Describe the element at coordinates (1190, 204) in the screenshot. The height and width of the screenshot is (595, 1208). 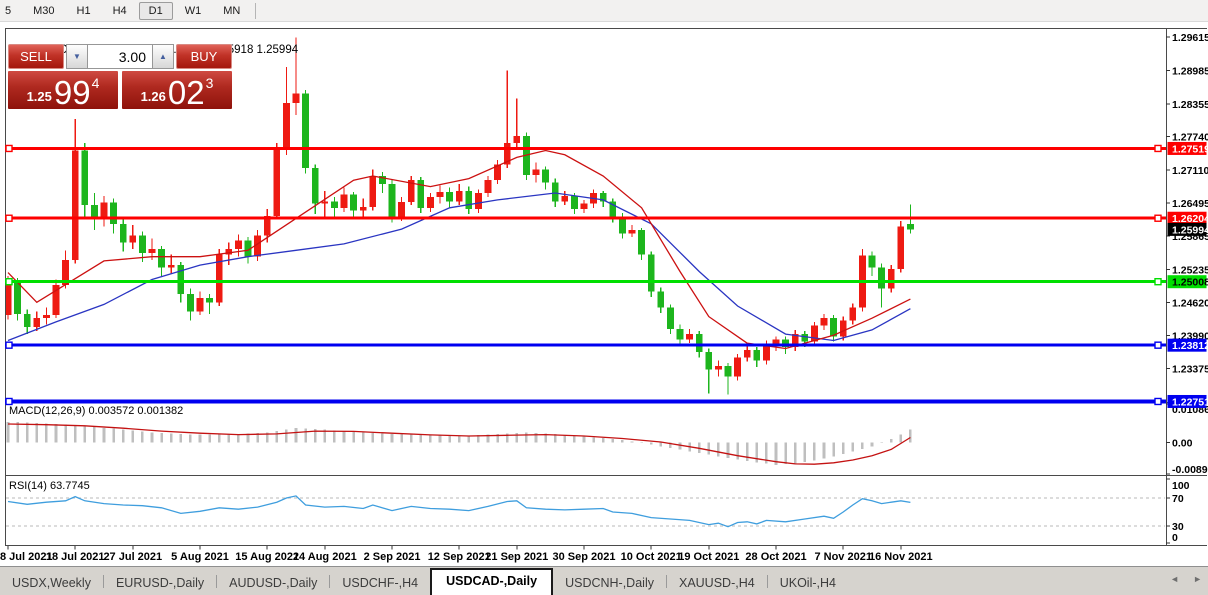
I see `svg-text: 1.26495` at that location.